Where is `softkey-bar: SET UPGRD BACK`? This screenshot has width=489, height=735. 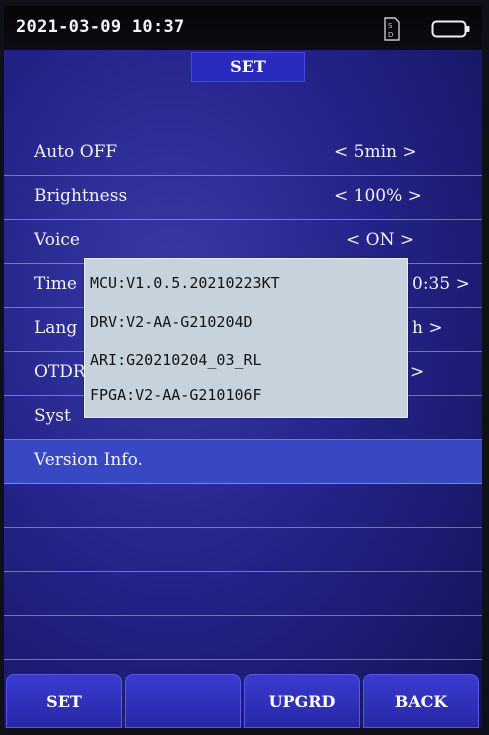 softkey-bar: SET UPGRD BACK is located at coordinates (243, 701).